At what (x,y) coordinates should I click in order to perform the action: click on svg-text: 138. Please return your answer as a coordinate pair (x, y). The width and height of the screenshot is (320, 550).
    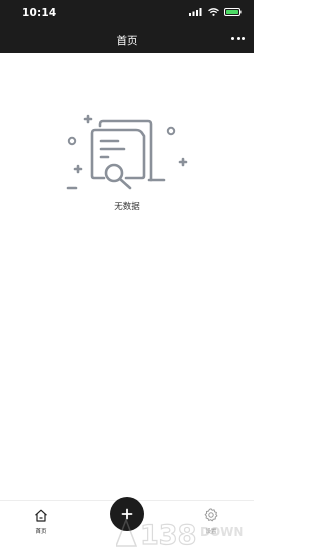
    Looking at the image, I should click on (168, 535).